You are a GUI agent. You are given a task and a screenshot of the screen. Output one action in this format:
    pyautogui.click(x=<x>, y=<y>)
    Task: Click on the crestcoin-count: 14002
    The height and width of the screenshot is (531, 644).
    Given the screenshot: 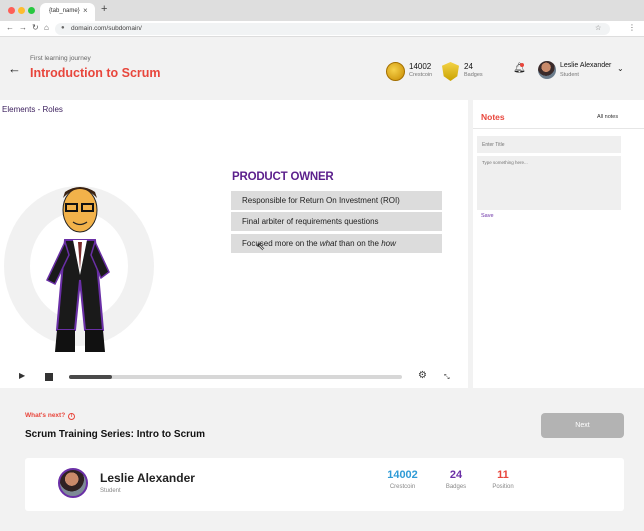 What is the action you would take?
    pyautogui.click(x=420, y=66)
    